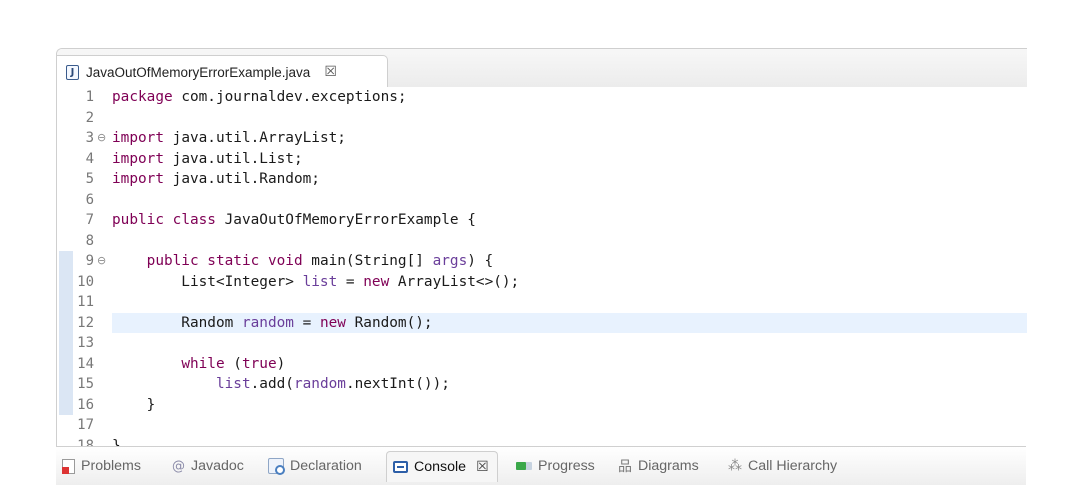 The image size is (1080, 485). Describe the element at coordinates (72, 72) in the screenshot. I see `java-file-icon: J` at that location.